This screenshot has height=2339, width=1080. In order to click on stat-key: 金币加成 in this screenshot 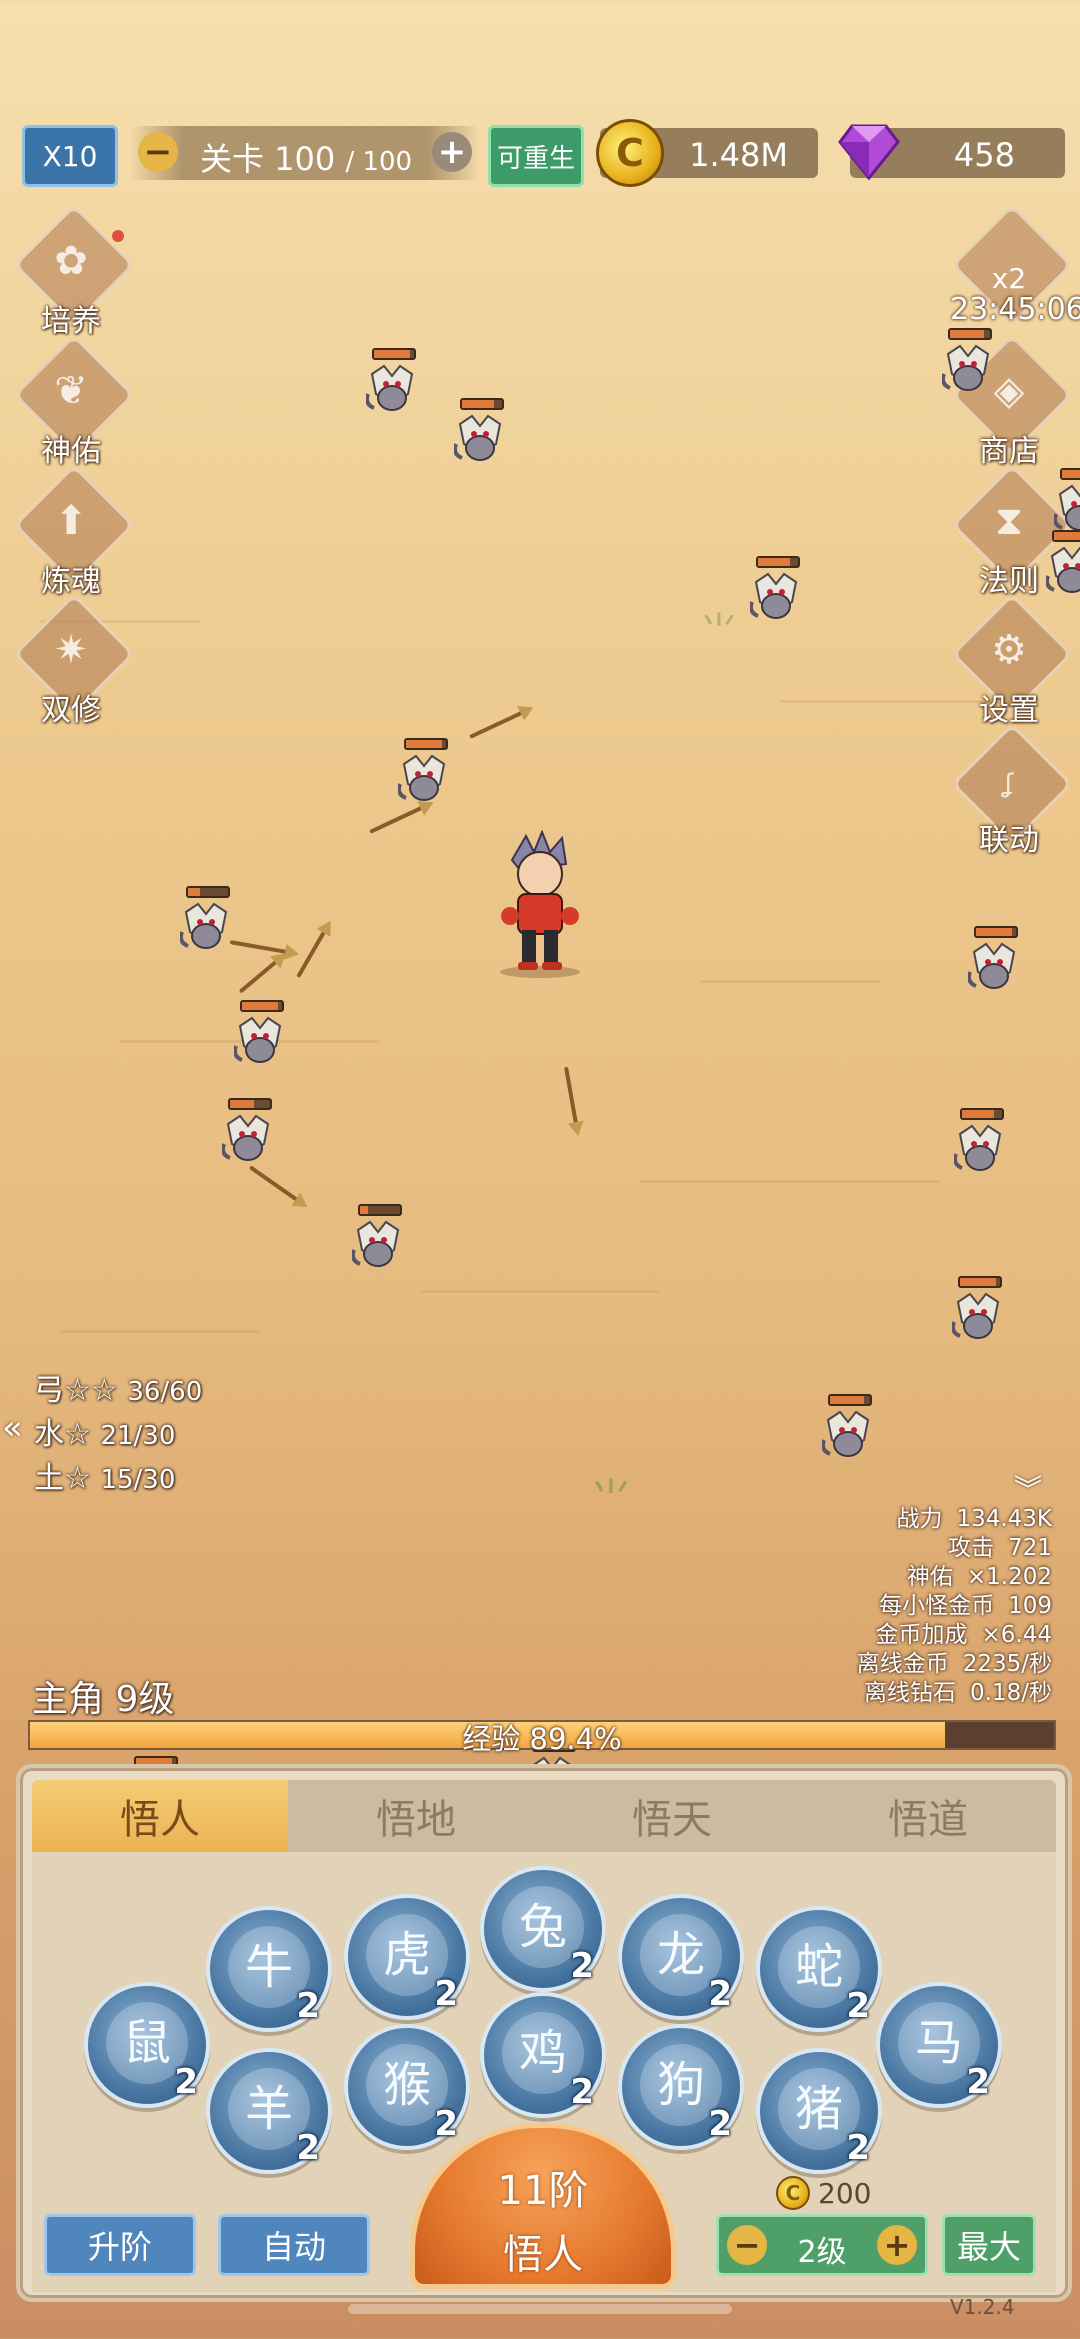, I will do `click(921, 1635)`.